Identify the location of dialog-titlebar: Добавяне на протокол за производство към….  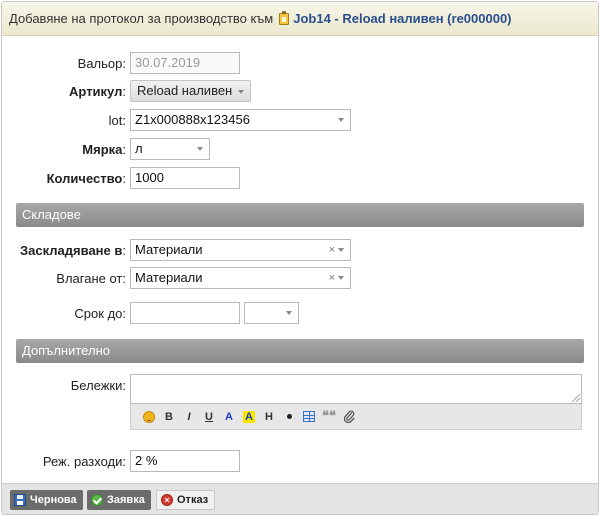
(300, 19).